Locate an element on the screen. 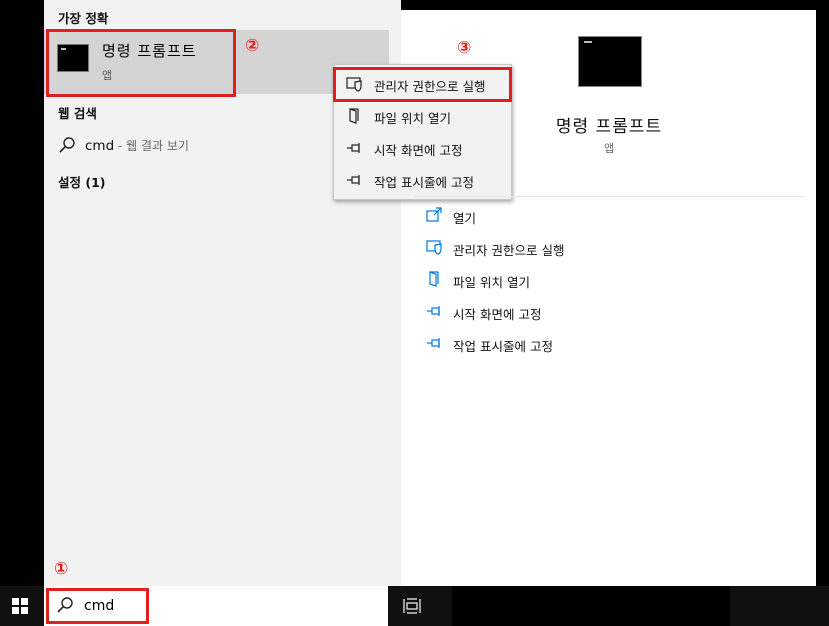 The height and width of the screenshot is (626, 829). best-match-header: 가장 정확 is located at coordinates (83, 18).